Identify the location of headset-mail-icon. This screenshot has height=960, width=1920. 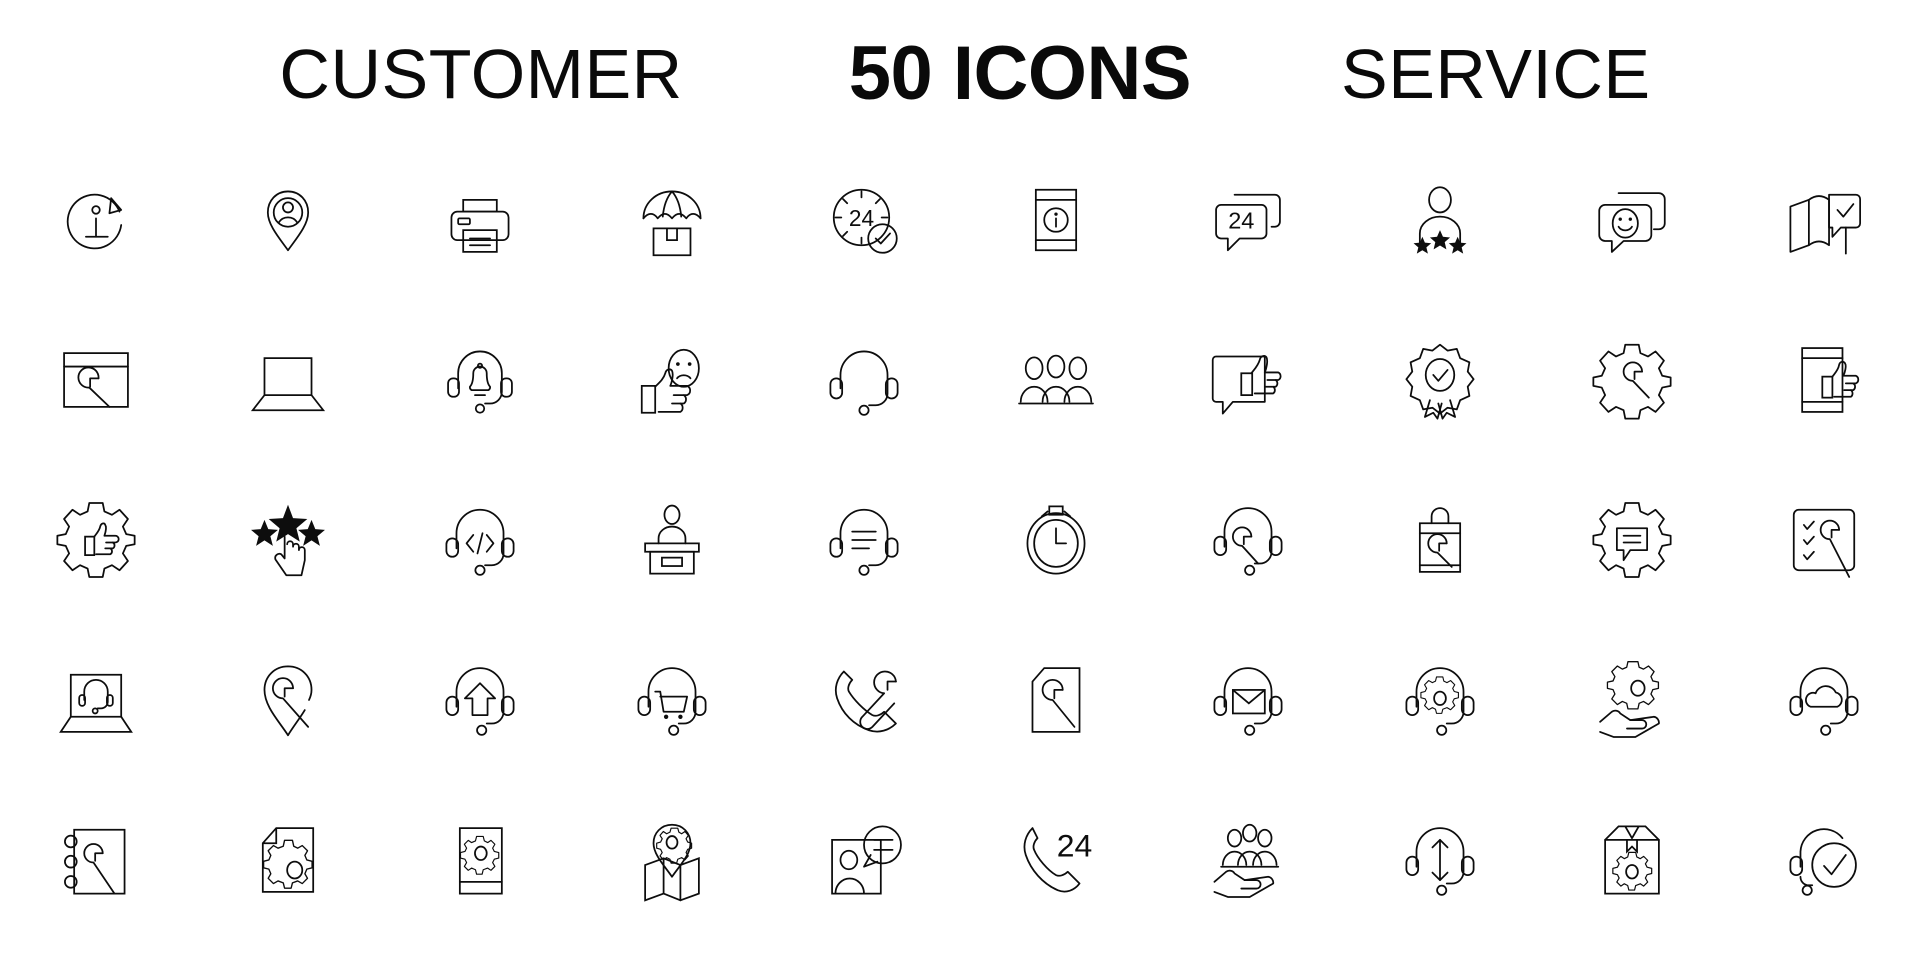
(1248, 701).